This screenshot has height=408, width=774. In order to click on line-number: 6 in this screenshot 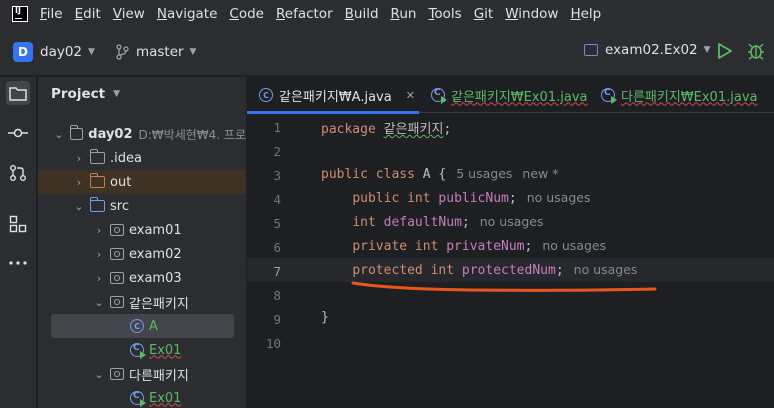, I will do `click(277, 247)`.